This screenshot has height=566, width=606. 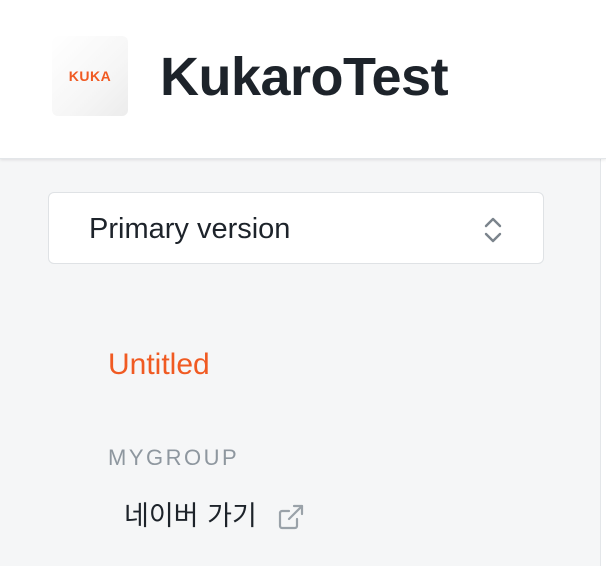 What do you see at coordinates (190, 229) in the screenshot?
I see `version-select-value: Primary version` at bounding box center [190, 229].